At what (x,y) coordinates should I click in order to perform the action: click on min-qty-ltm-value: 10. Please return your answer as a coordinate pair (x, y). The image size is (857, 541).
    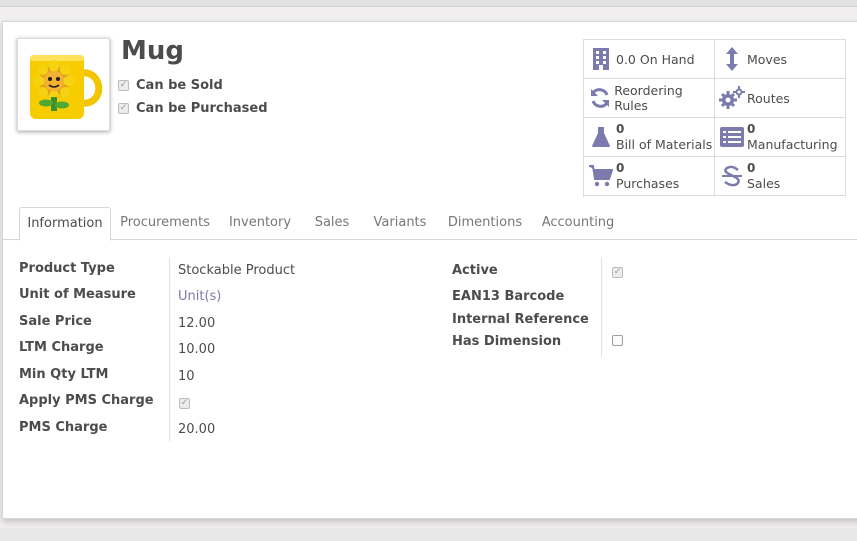
    Looking at the image, I should click on (186, 376).